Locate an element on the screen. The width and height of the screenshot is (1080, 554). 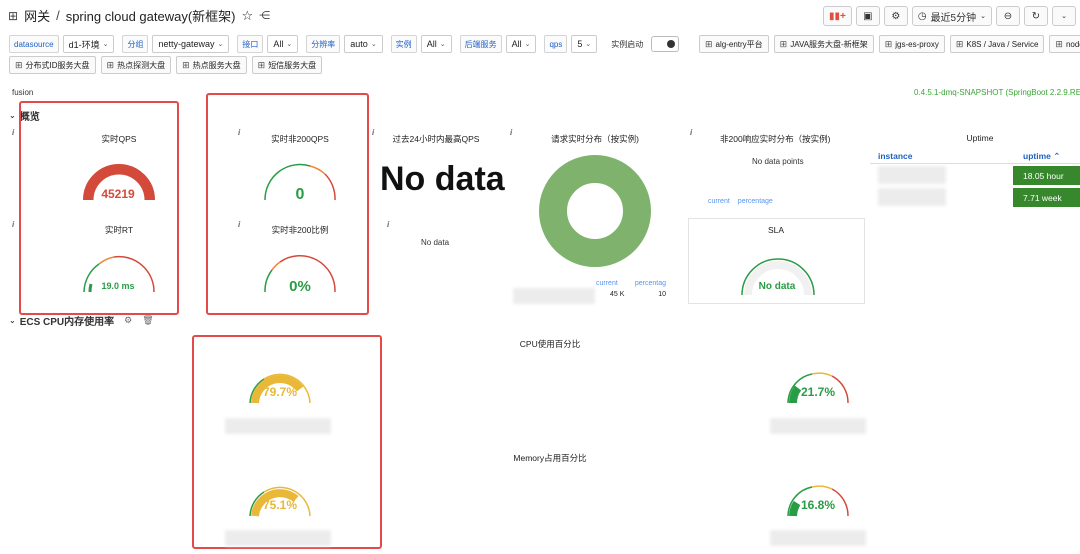
refresh-button: ↻ is located at coordinates (1036, 16).